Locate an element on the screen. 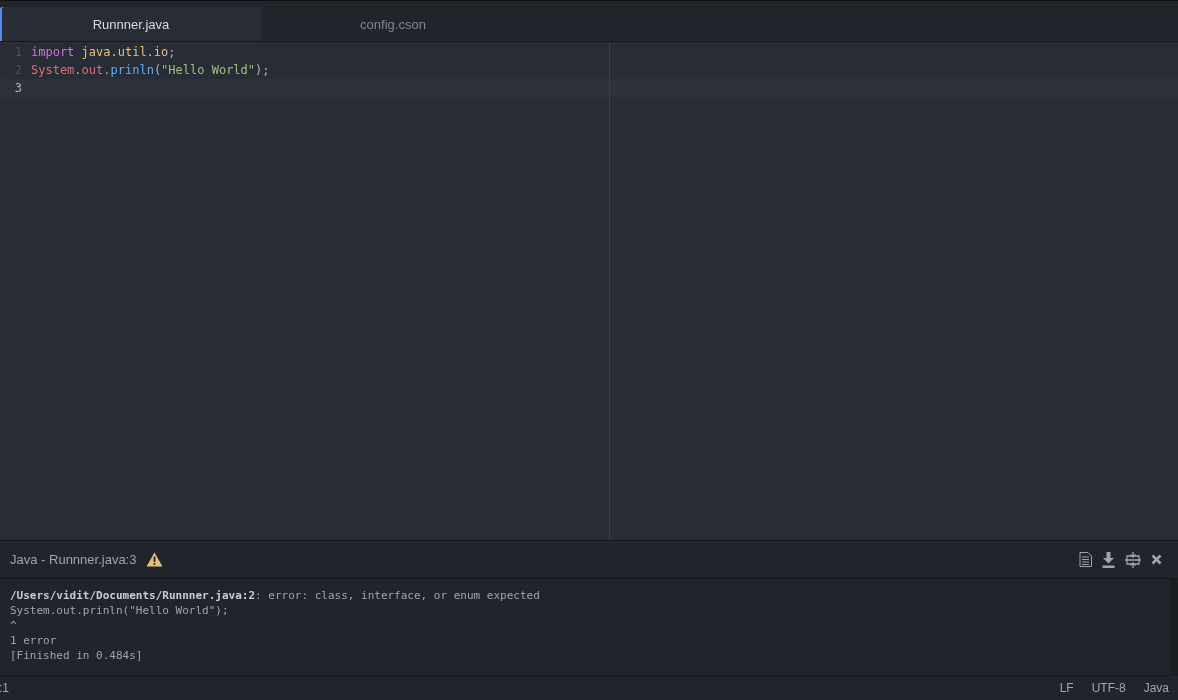 This screenshot has height=700, width=1178. status-item: UTF-8 is located at coordinates (1108, 688).